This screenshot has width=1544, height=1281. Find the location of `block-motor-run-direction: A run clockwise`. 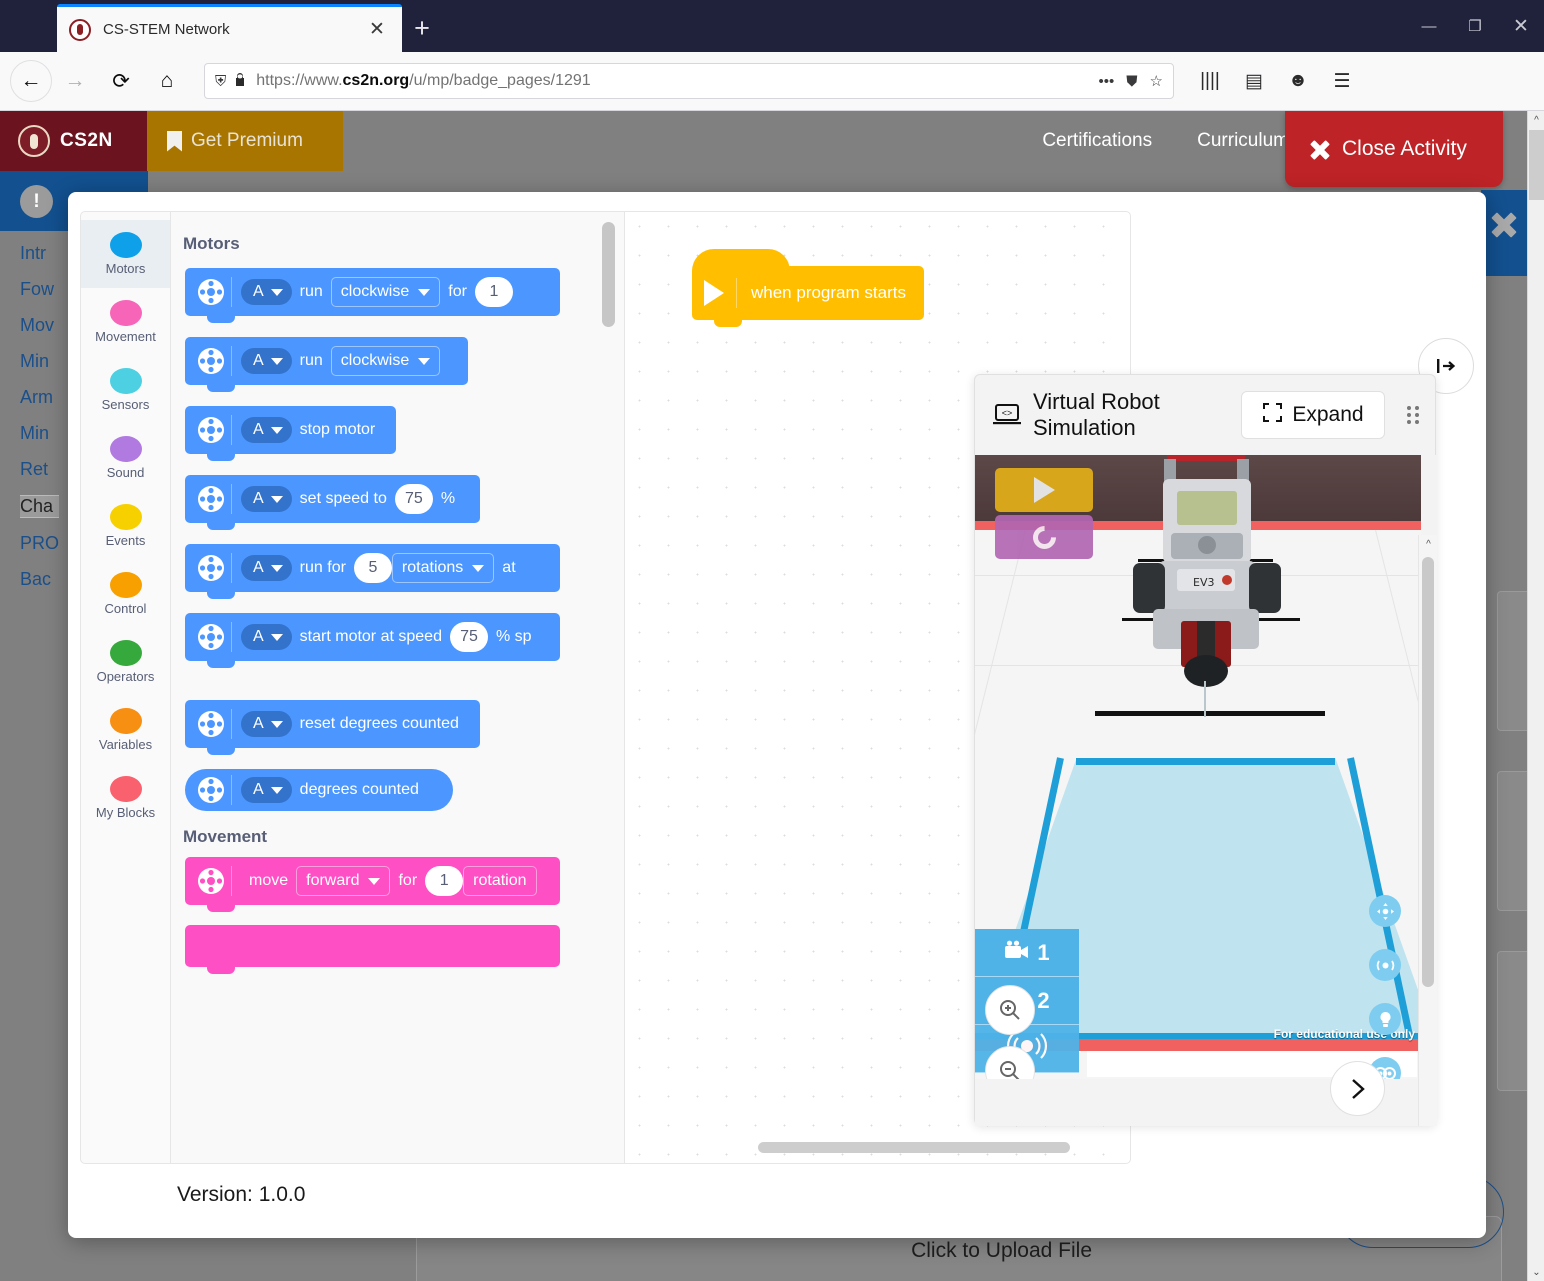

block-motor-run-direction: A run clockwise is located at coordinates (326, 364).